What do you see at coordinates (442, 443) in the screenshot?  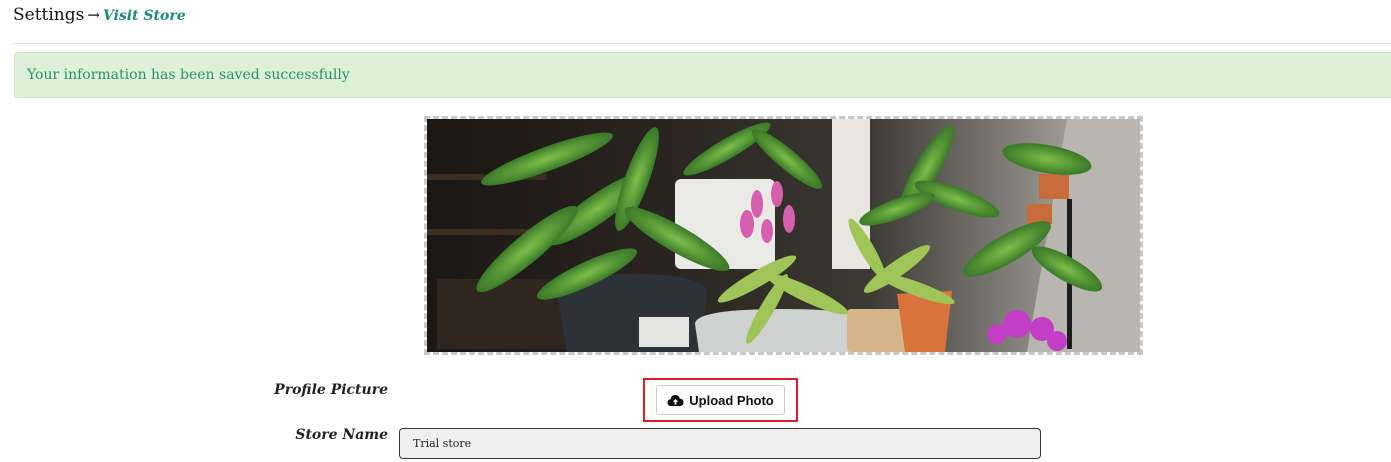 I see `store-name-value: Trial store` at bounding box center [442, 443].